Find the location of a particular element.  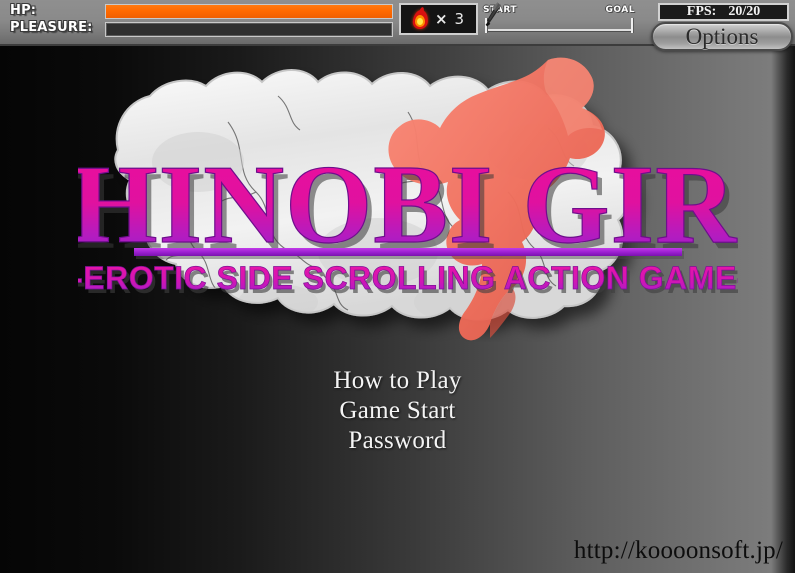

fps-readout: FPS: 20/20 is located at coordinates (723, 12).